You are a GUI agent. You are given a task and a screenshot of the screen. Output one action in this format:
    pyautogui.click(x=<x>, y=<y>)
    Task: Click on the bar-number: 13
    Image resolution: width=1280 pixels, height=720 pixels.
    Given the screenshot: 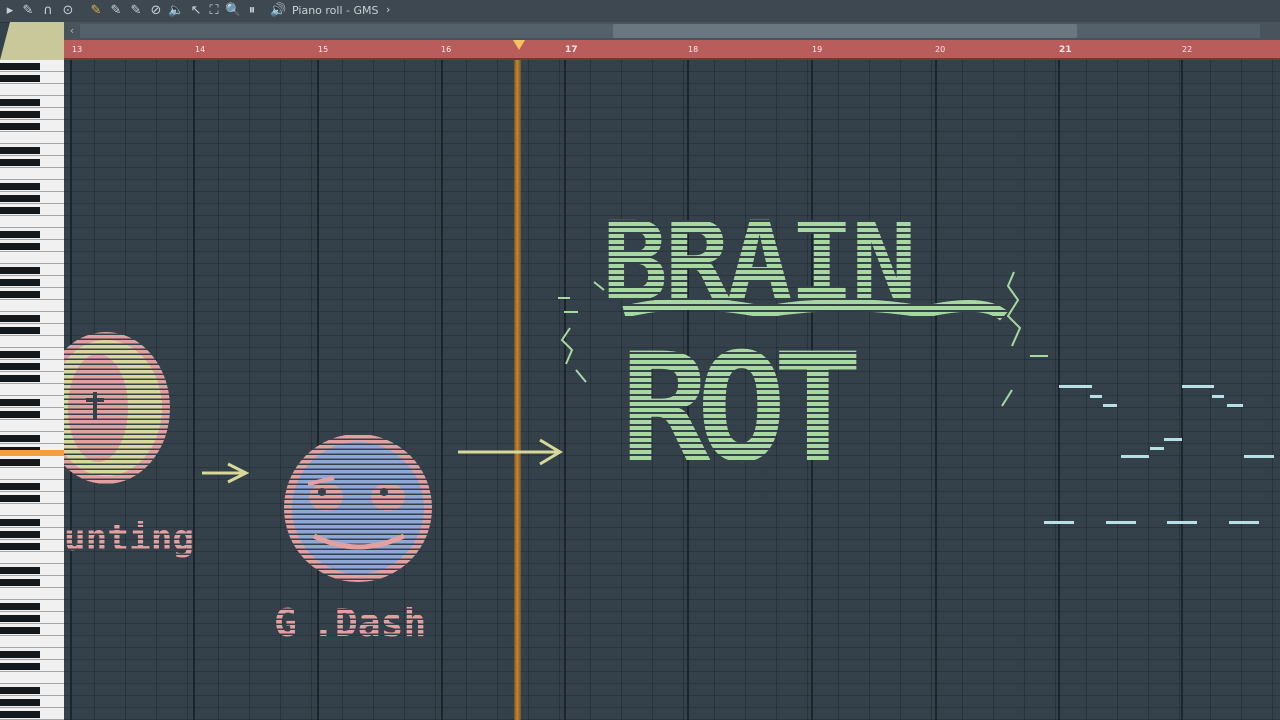 What is the action you would take?
    pyautogui.click(x=77, y=49)
    